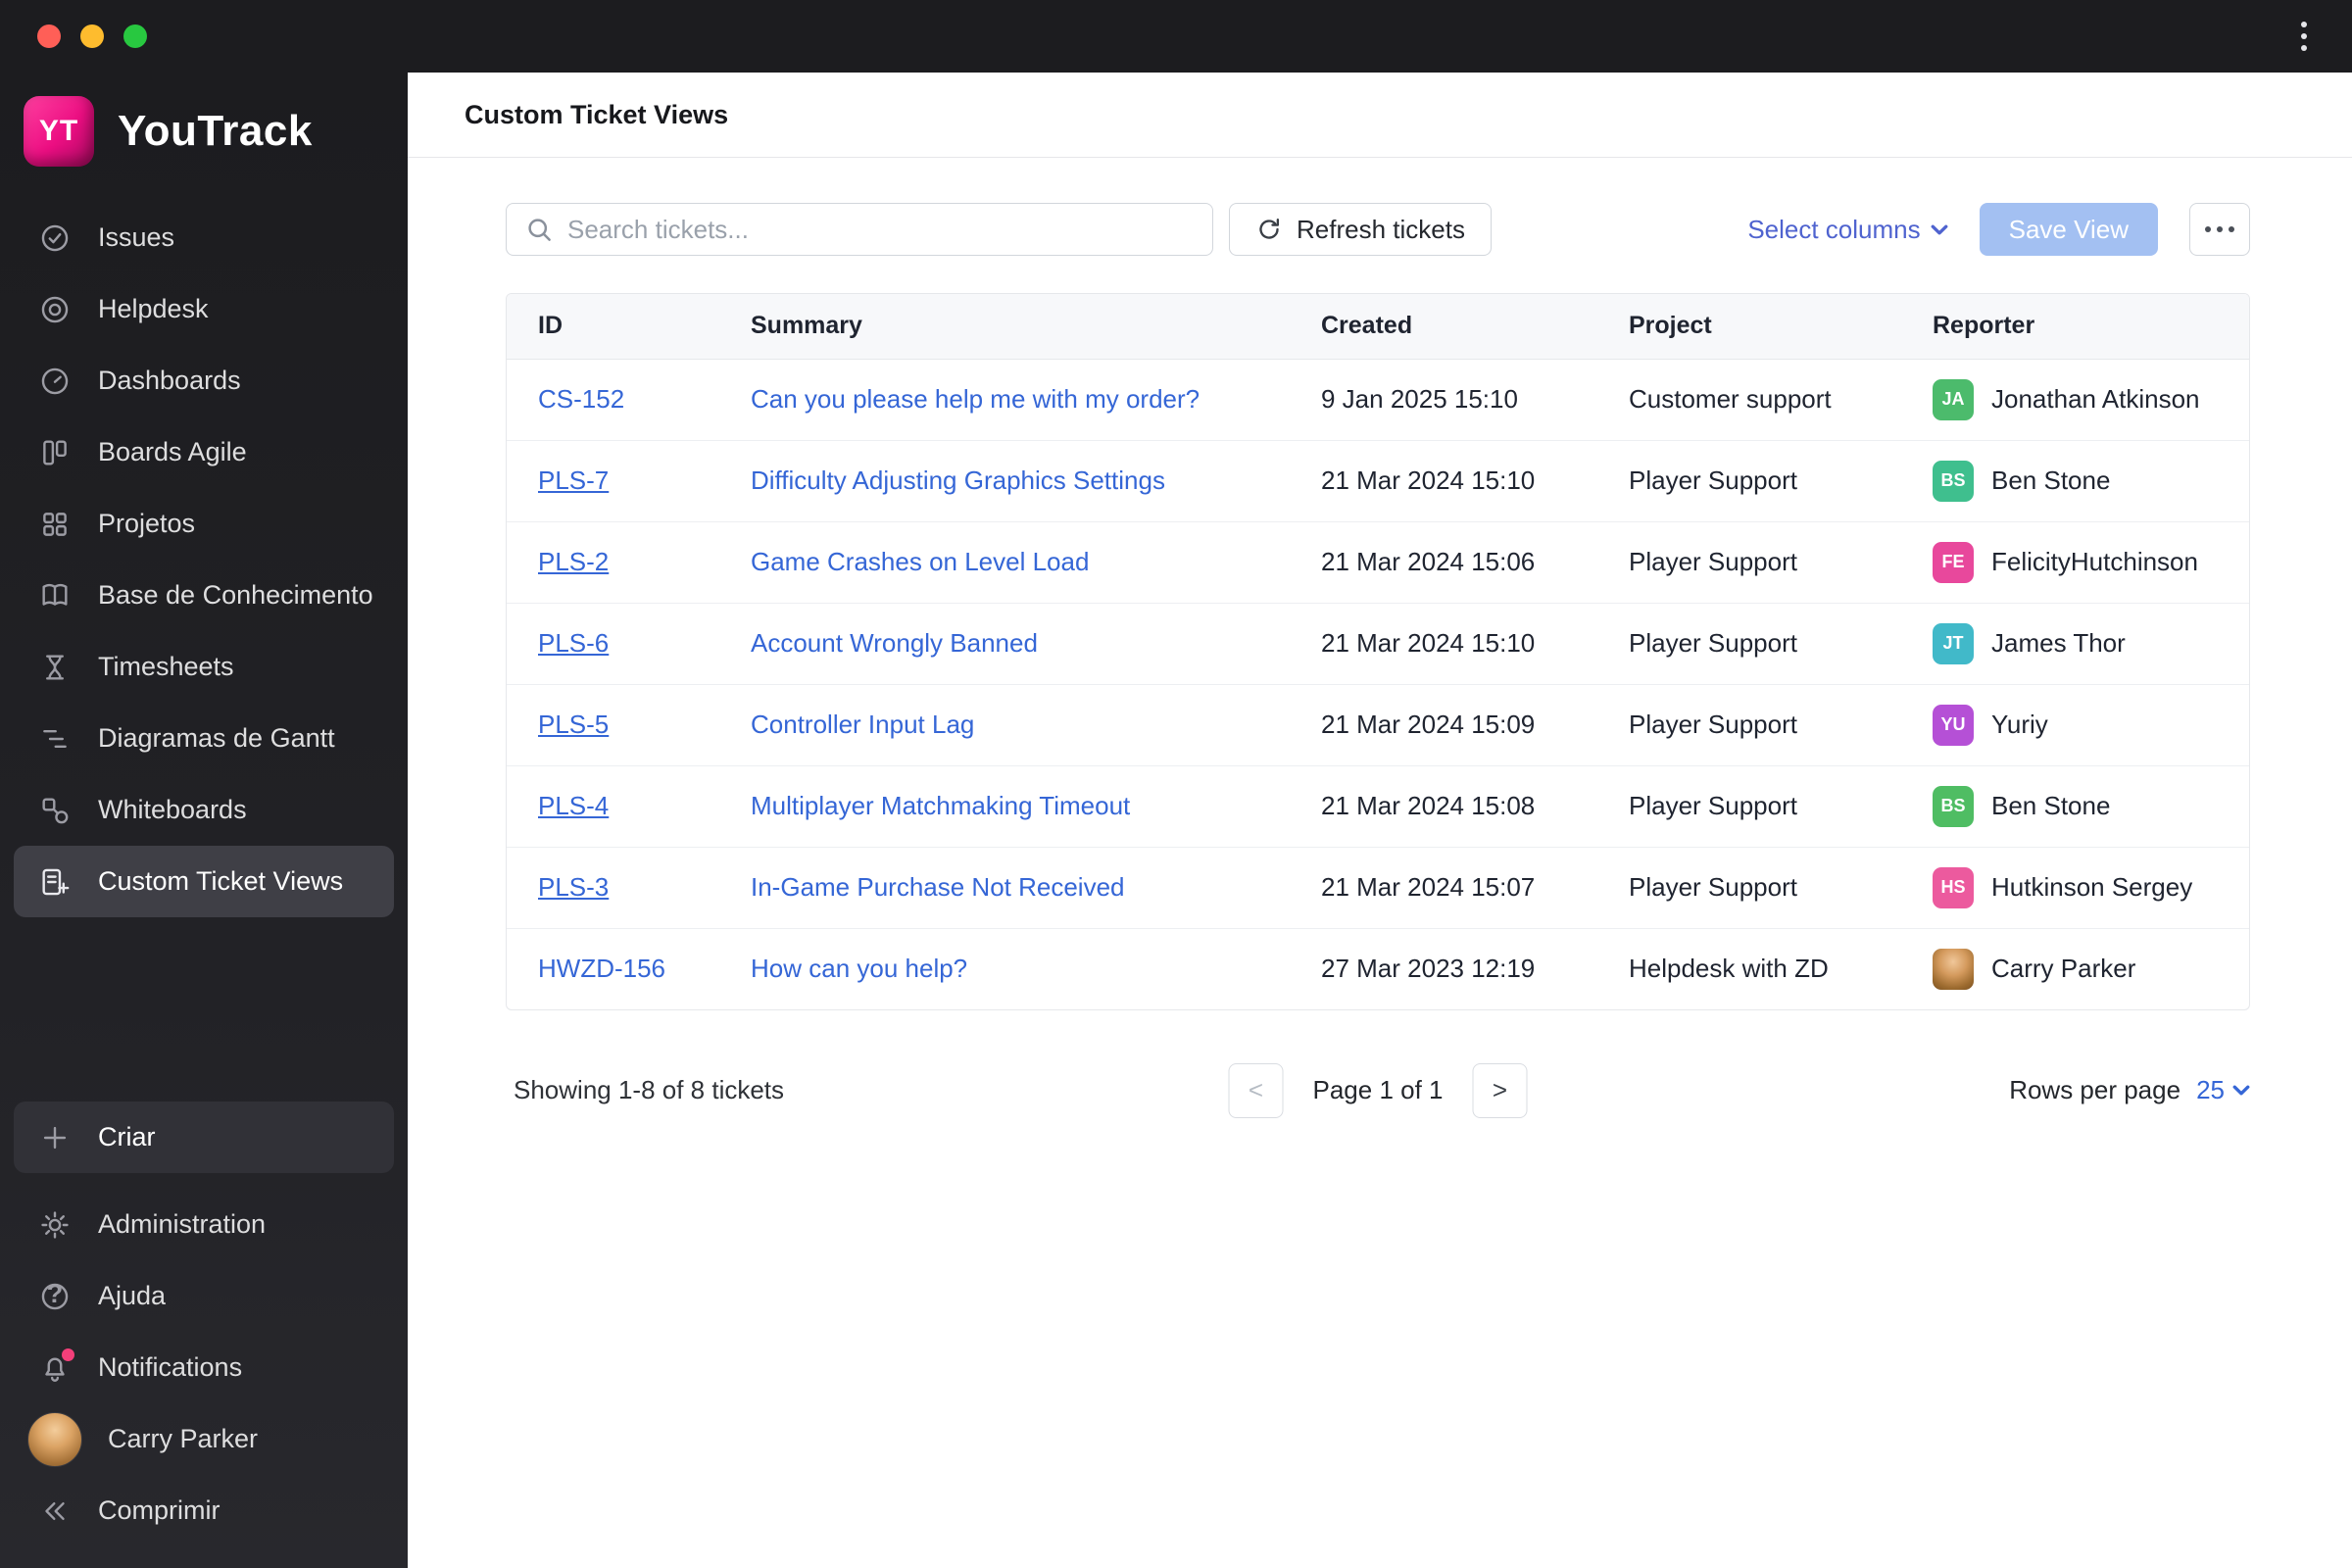 This screenshot has height=1568, width=2352. I want to click on minimize-window-button, so click(92, 36).